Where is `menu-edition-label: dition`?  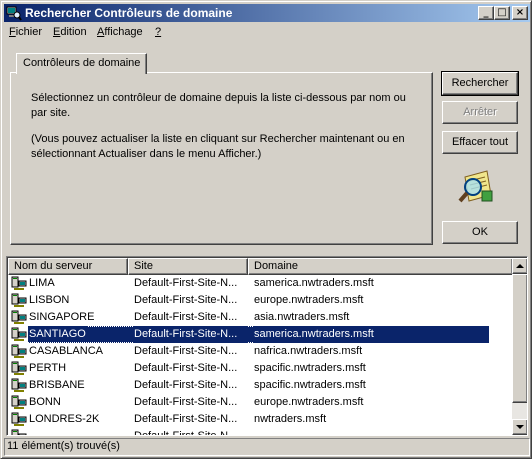 menu-edition-label: dition is located at coordinates (73, 32).